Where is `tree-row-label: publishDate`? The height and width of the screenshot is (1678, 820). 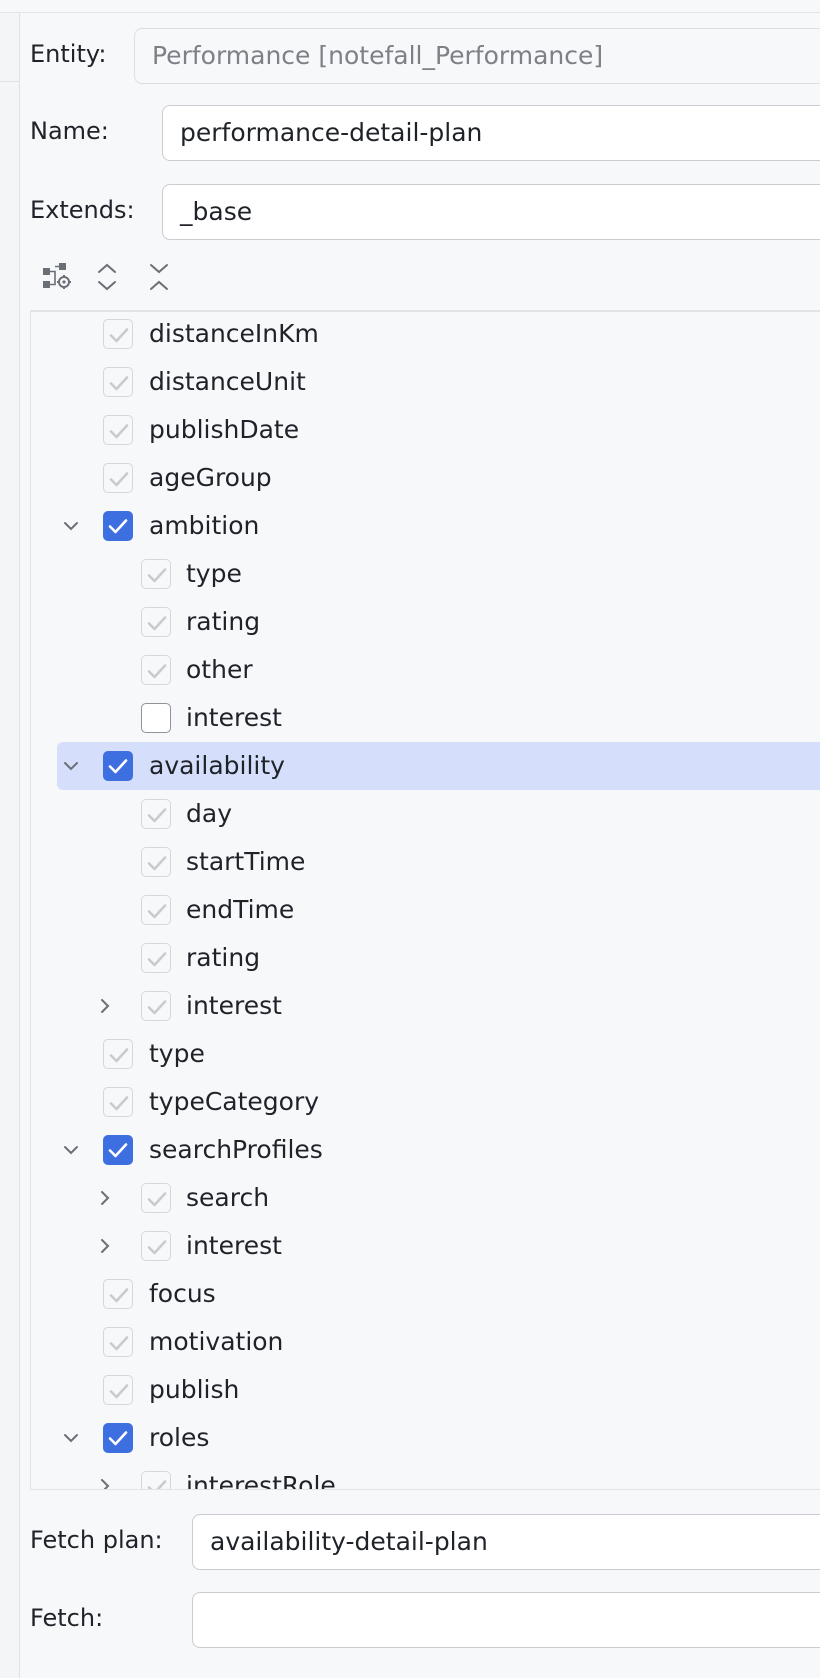
tree-row-label: publishDate is located at coordinates (224, 429).